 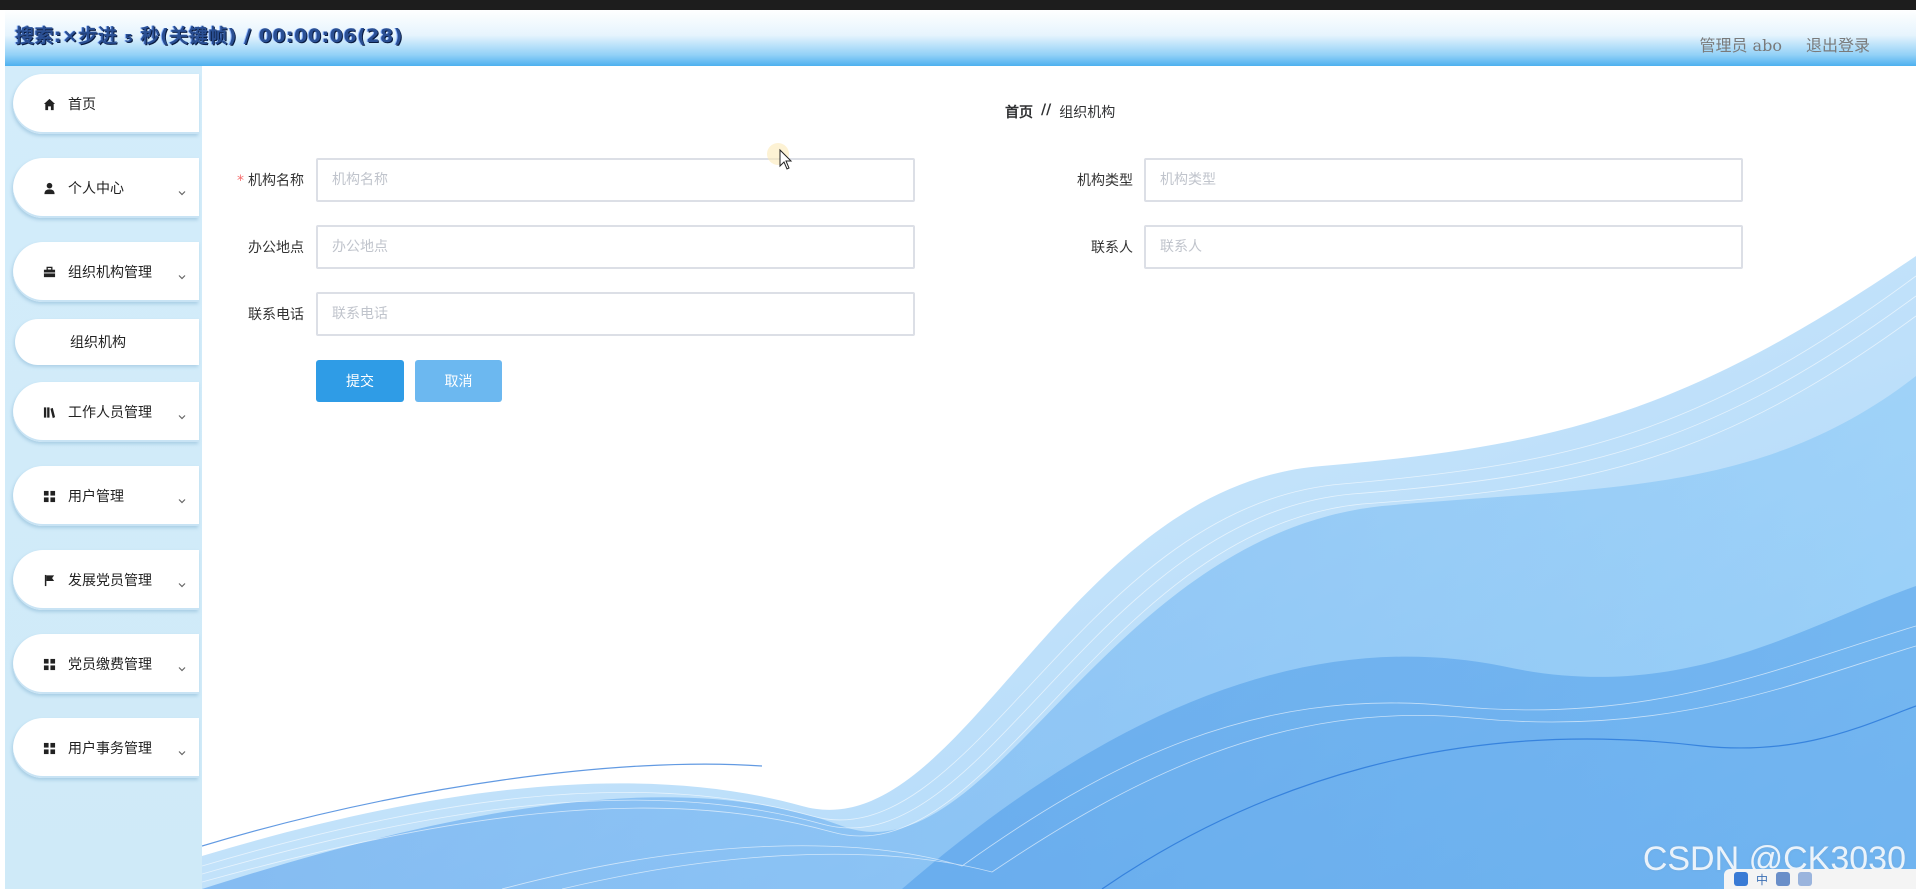 What do you see at coordinates (1443, 180) in the screenshot?
I see `org-type-input` at bounding box center [1443, 180].